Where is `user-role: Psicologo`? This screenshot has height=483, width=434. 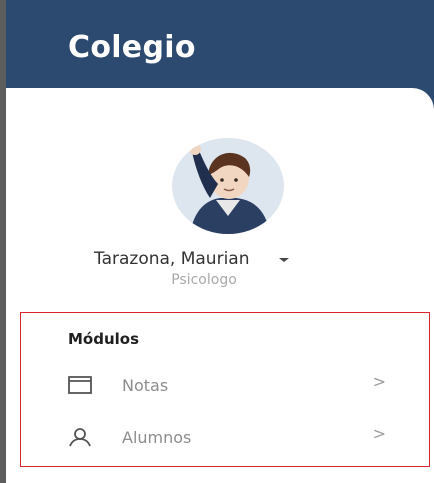
user-role: Psicologo is located at coordinates (204, 280).